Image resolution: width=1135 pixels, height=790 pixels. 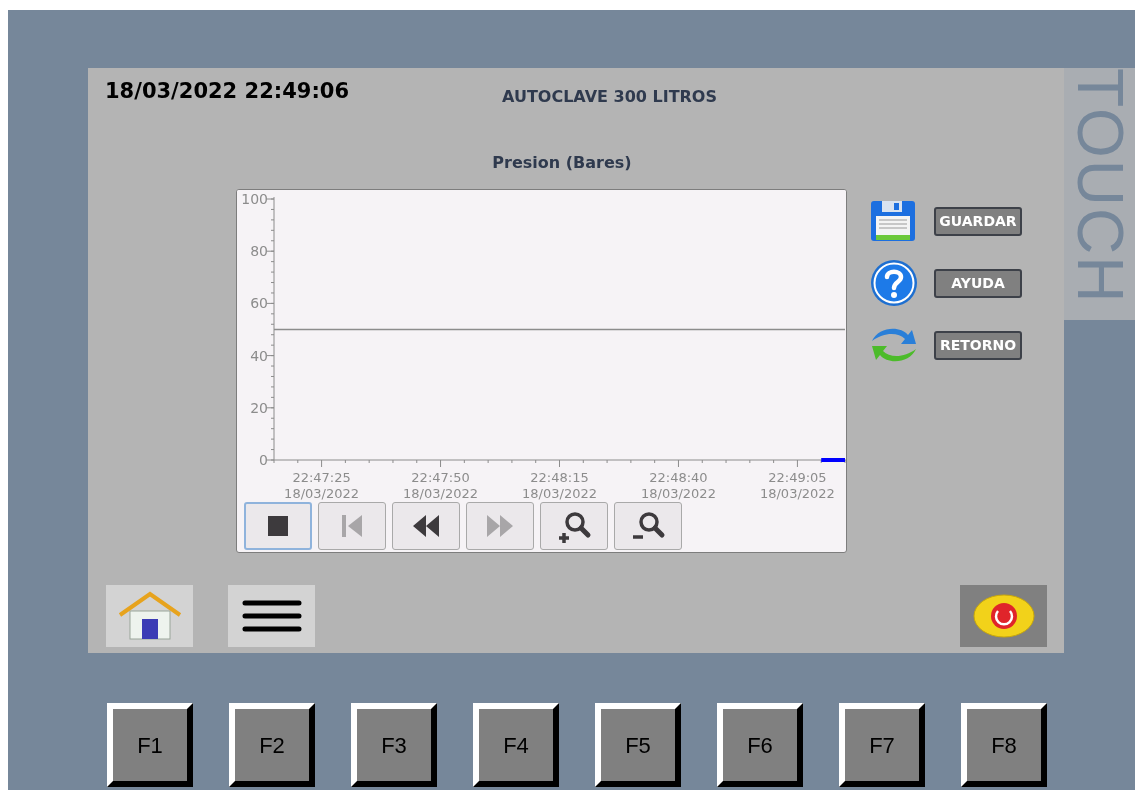 I want to click on x-tick-label: 22:47:50 18/03/2022, so click(x=440, y=485).